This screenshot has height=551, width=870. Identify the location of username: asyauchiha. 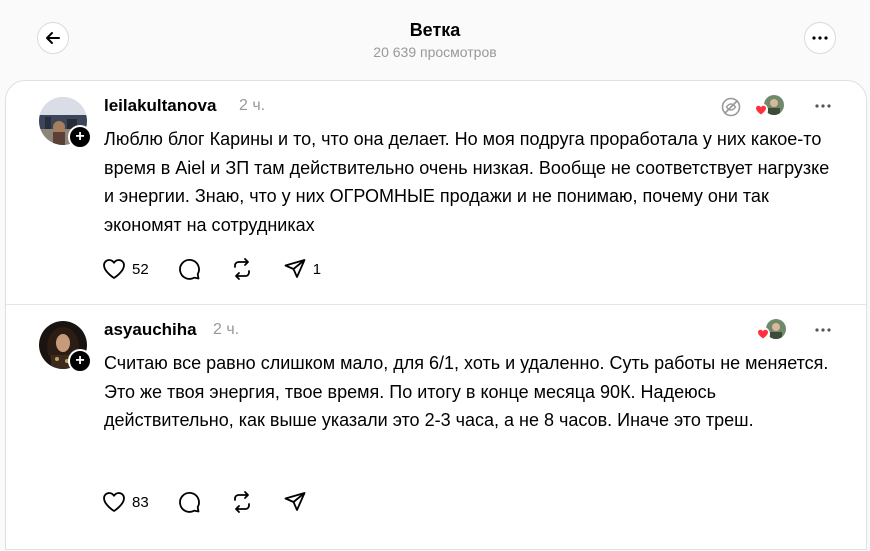
(150, 330).